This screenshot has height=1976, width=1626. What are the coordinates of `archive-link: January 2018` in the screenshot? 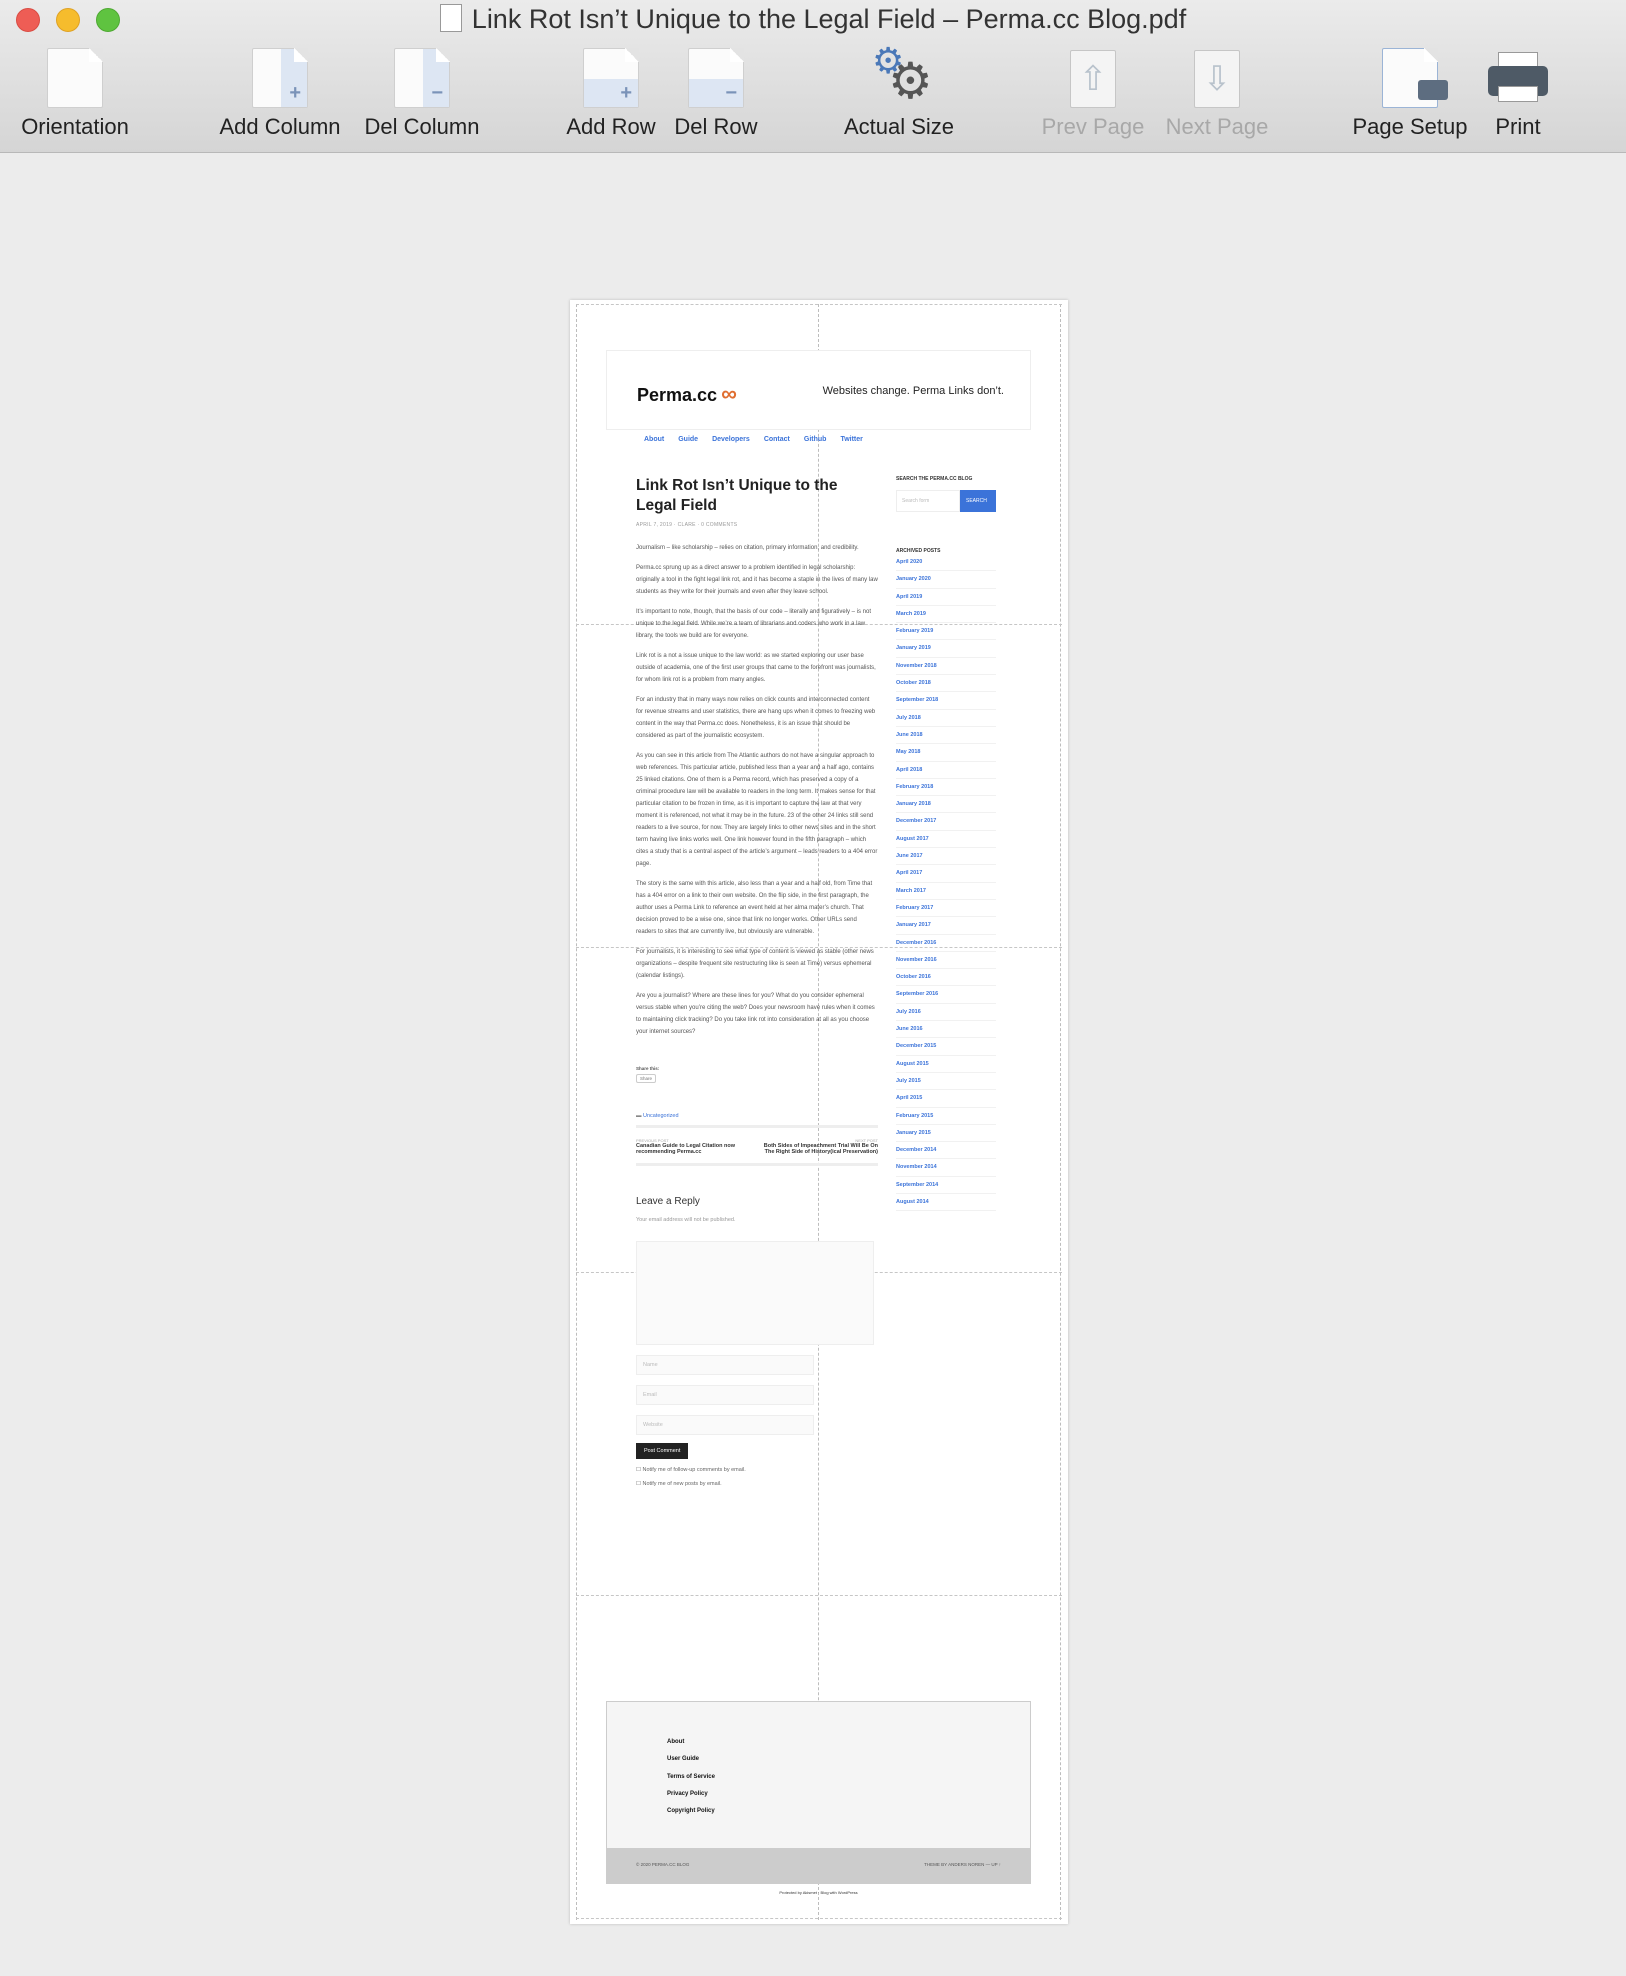 It's located at (946, 805).